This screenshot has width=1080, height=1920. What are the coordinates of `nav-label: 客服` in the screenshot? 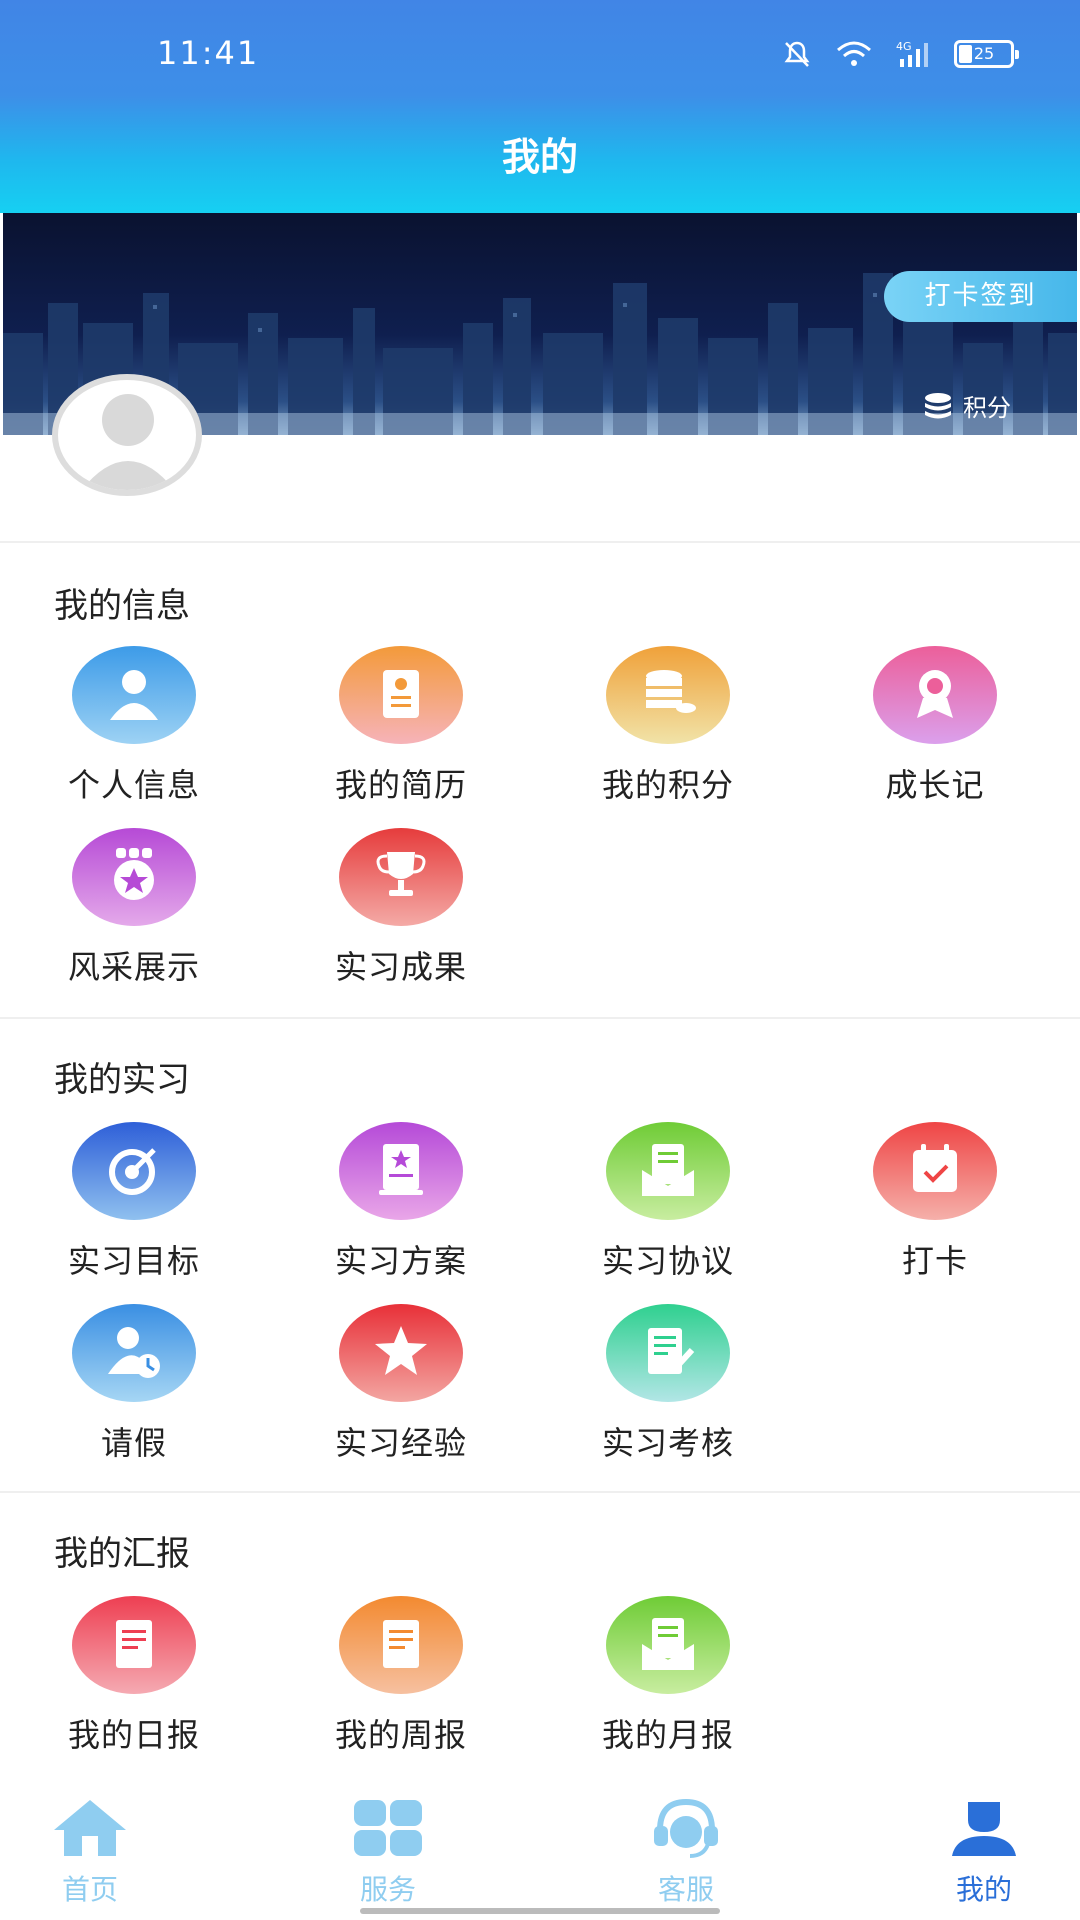 It's located at (685, 1889).